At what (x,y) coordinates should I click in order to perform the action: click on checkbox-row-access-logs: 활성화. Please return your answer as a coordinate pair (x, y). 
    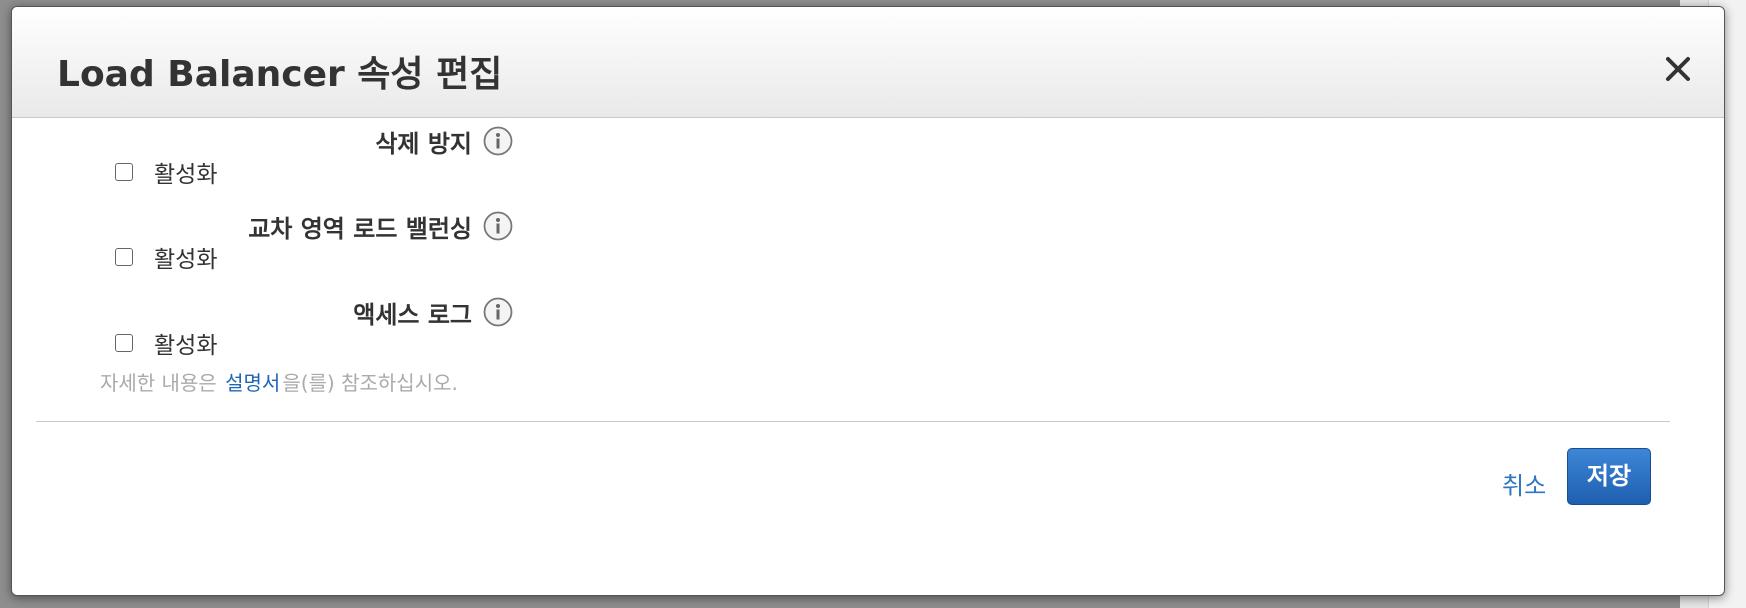
    Looking at the image, I should click on (166, 343).